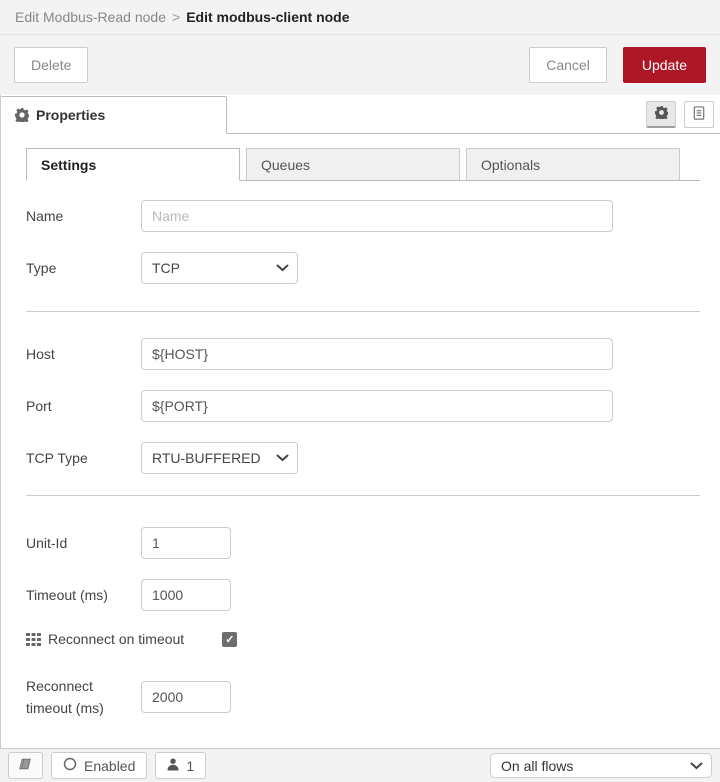 The image size is (720, 782). I want to click on host-input, so click(377, 354).